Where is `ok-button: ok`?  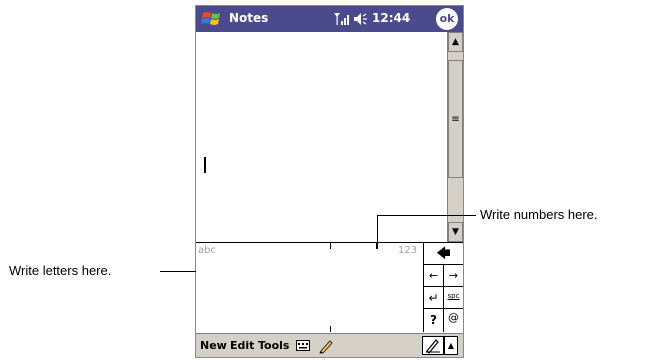 ok-button: ok is located at coordinates (447, 19).